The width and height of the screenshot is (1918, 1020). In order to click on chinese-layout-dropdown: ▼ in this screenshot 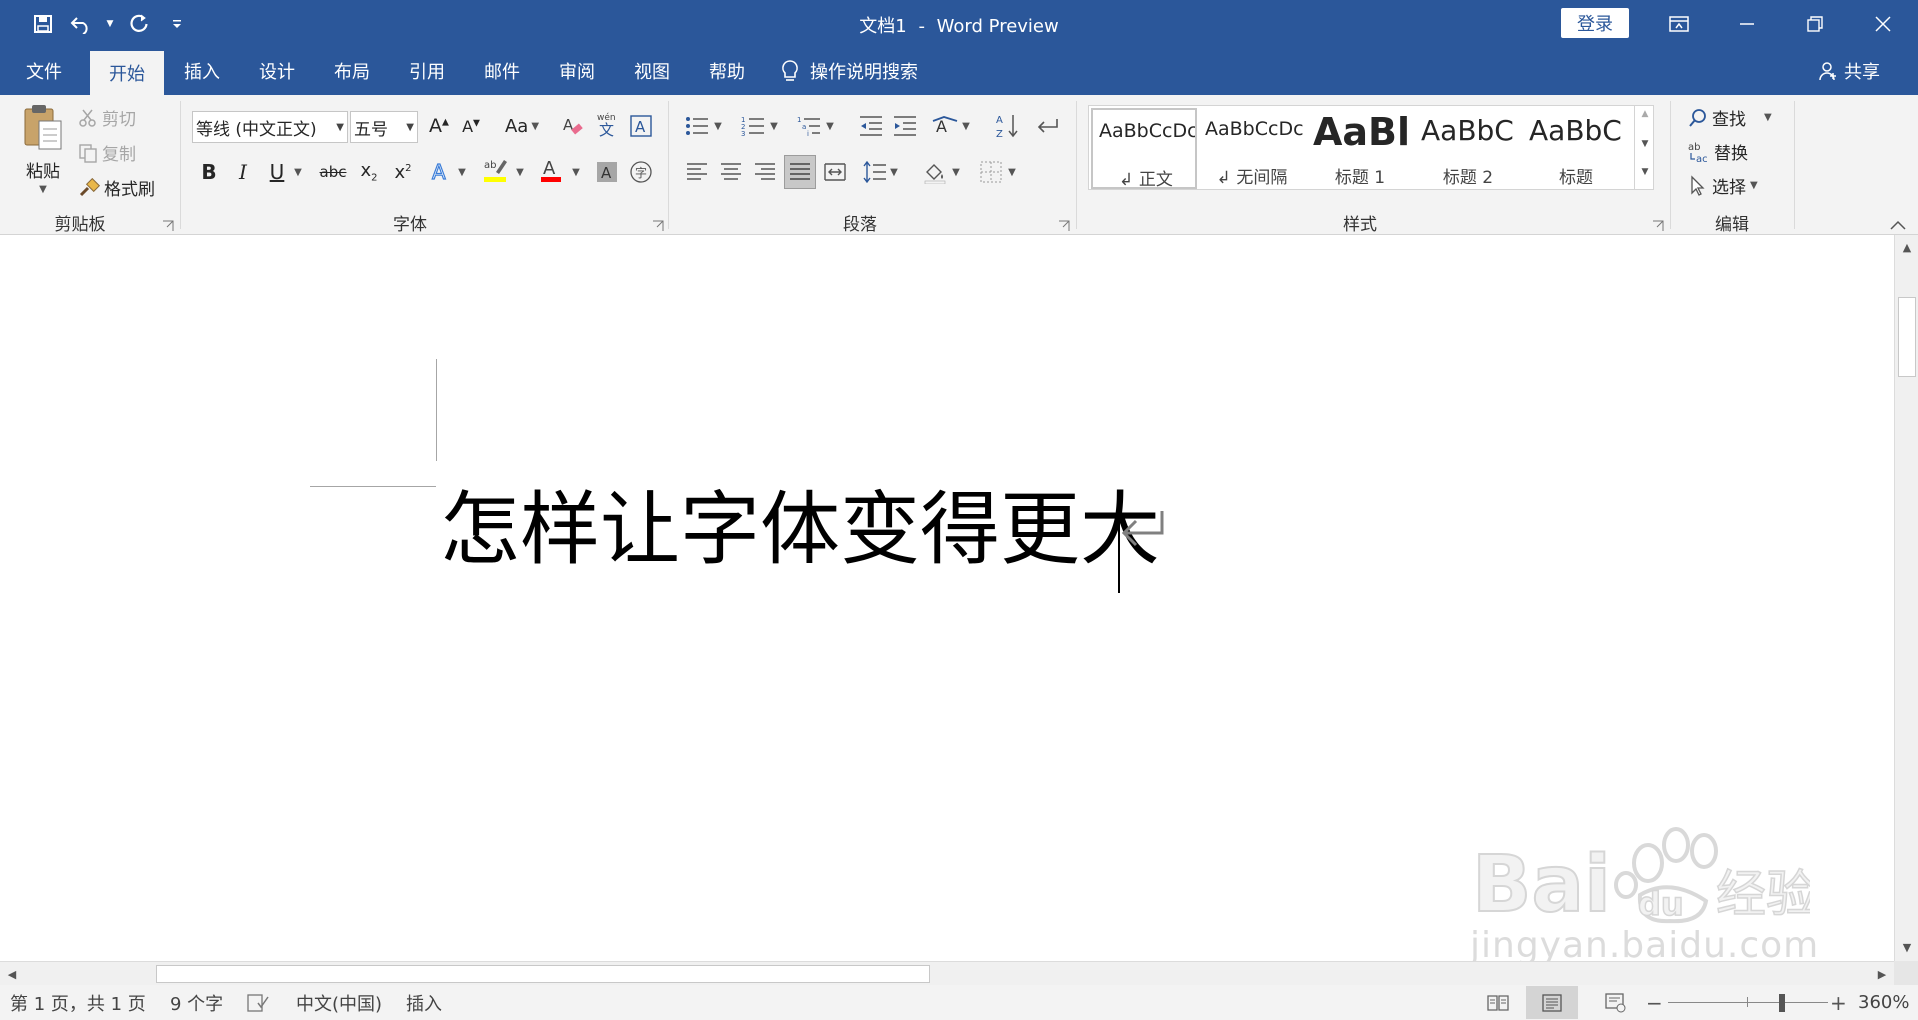, I will do `click(966, 126)`.